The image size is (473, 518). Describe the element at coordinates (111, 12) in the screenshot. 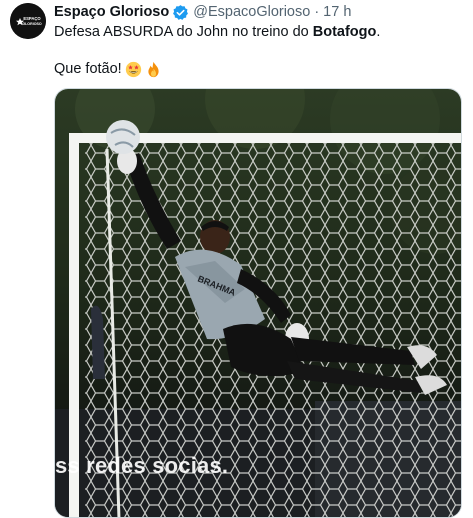

I see `display-name: Espaço Glorioso` at that location.